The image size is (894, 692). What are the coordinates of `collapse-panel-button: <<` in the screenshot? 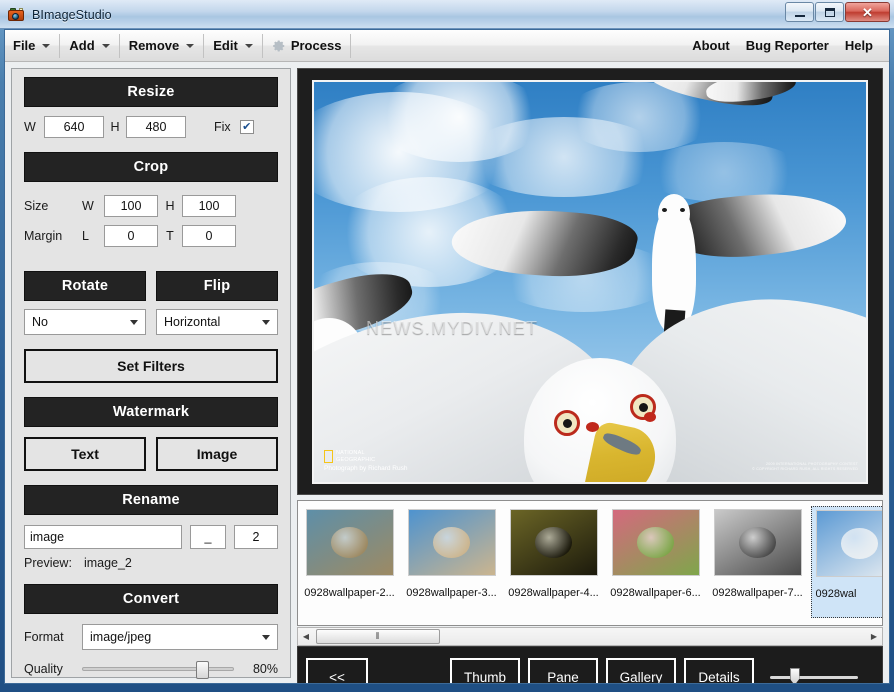 It's located at (337, 670).